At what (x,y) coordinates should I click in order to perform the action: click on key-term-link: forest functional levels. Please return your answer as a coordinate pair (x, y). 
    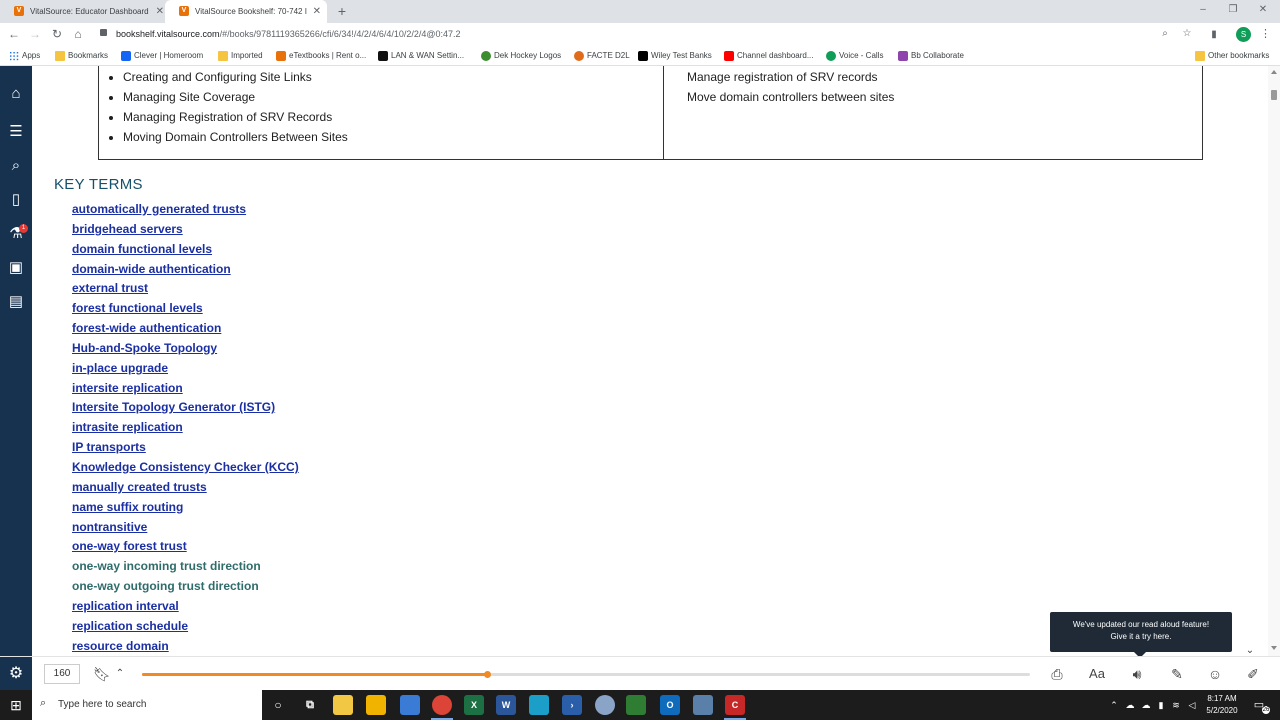
    Looking at the image, I should click on (185, 309).